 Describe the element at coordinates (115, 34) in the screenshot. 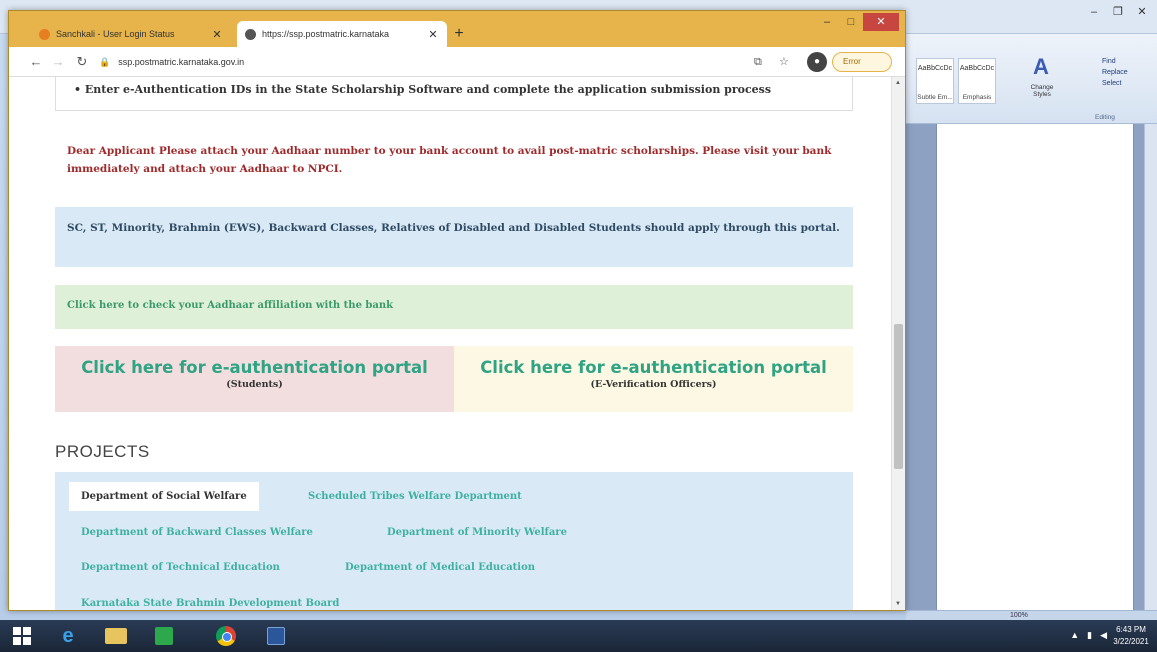

I see `tab-title: Sanchkali - User Login Status` at that location.